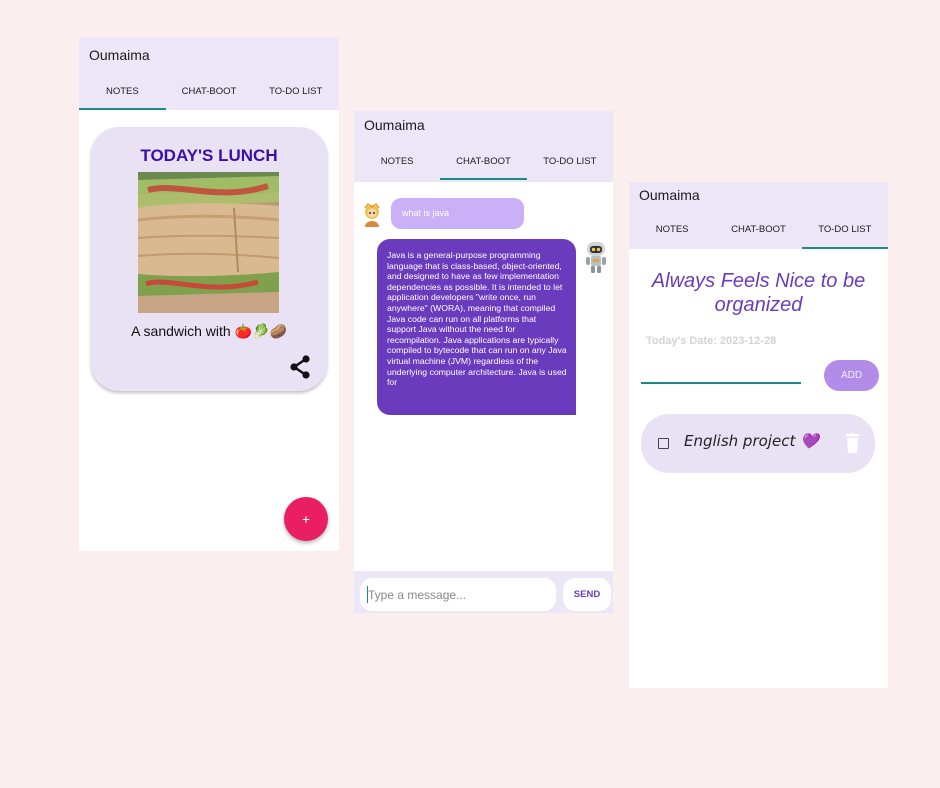  Describe the element at coordinates (596, 257) in the screenshot. I see `robot-avatar-icon` at that location.